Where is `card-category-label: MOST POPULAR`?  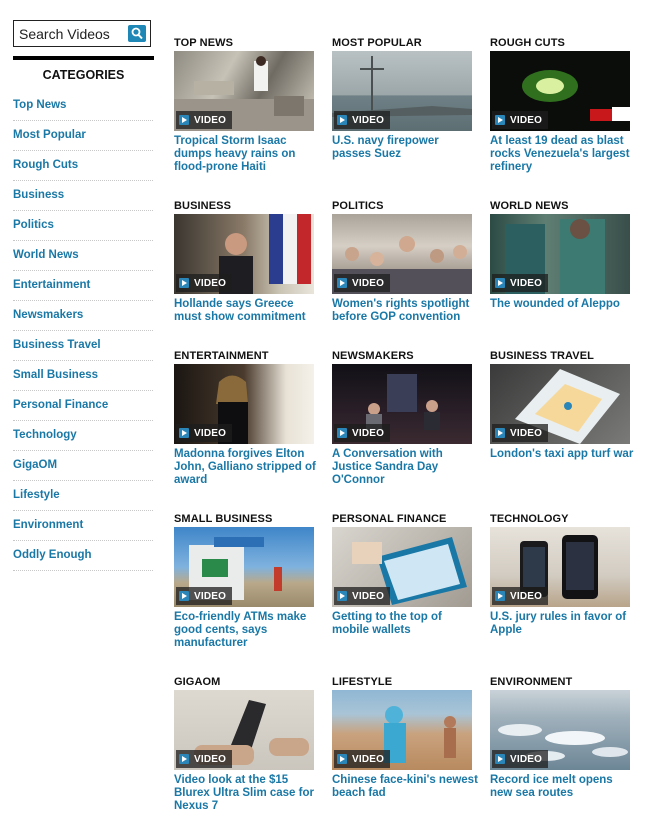 card-category-label: MOST POPULAR is located at coordinates (377, 43).